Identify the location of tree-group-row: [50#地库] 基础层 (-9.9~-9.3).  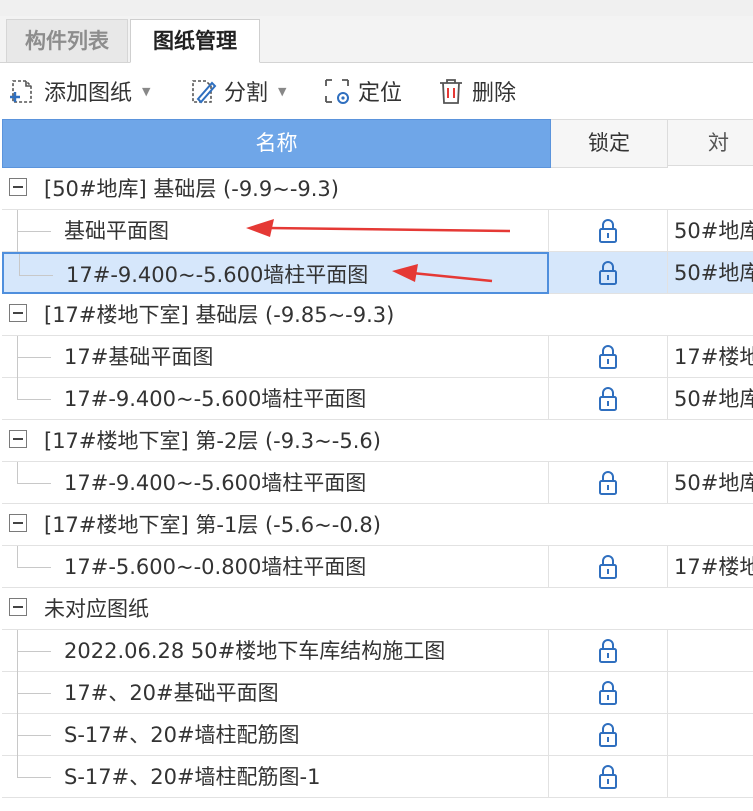
(377, 189).